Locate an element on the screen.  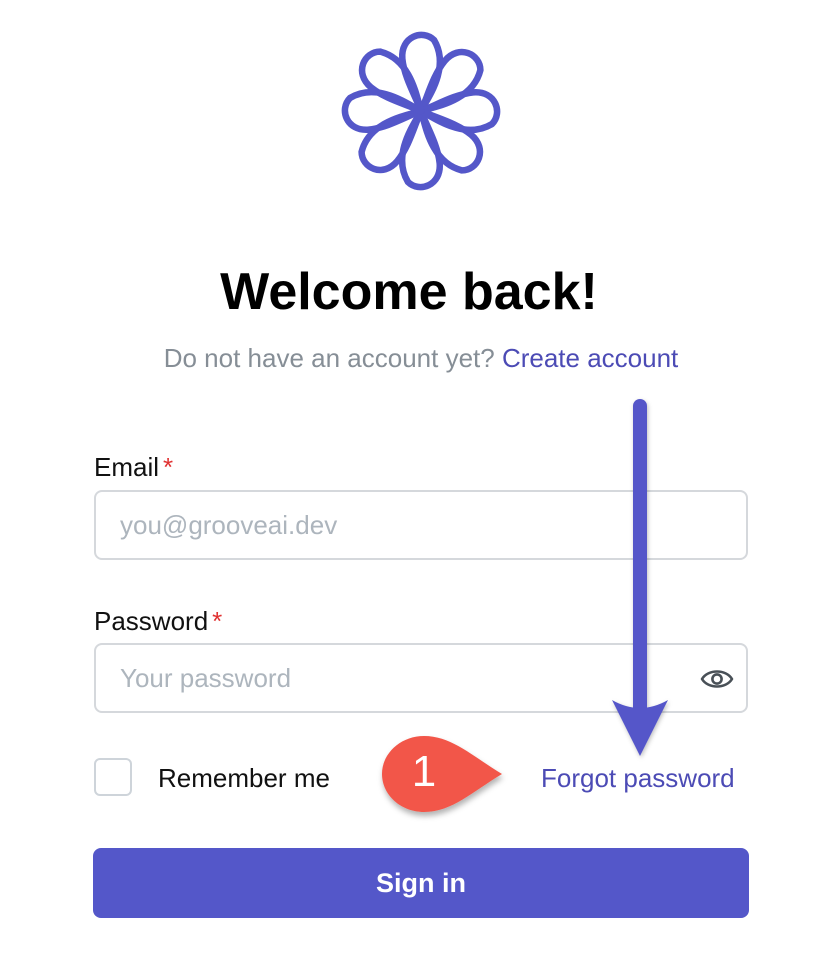
create-account-link: Create account is located at coordinates (590, 358).